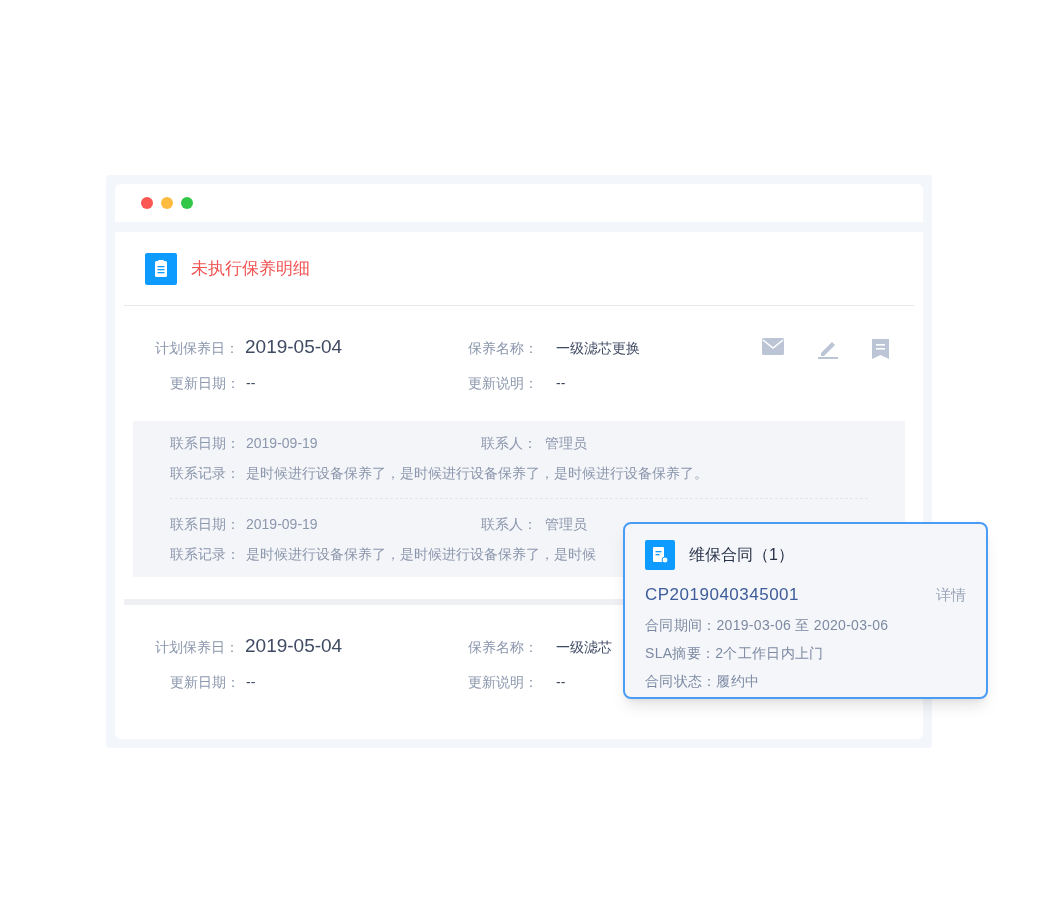  What do you see at coordinates (767, 625) in the screenshot?
I see `contract-info: 合同期间：2019-03-06 至 2020-03-06` at bounding box center [767, 625].